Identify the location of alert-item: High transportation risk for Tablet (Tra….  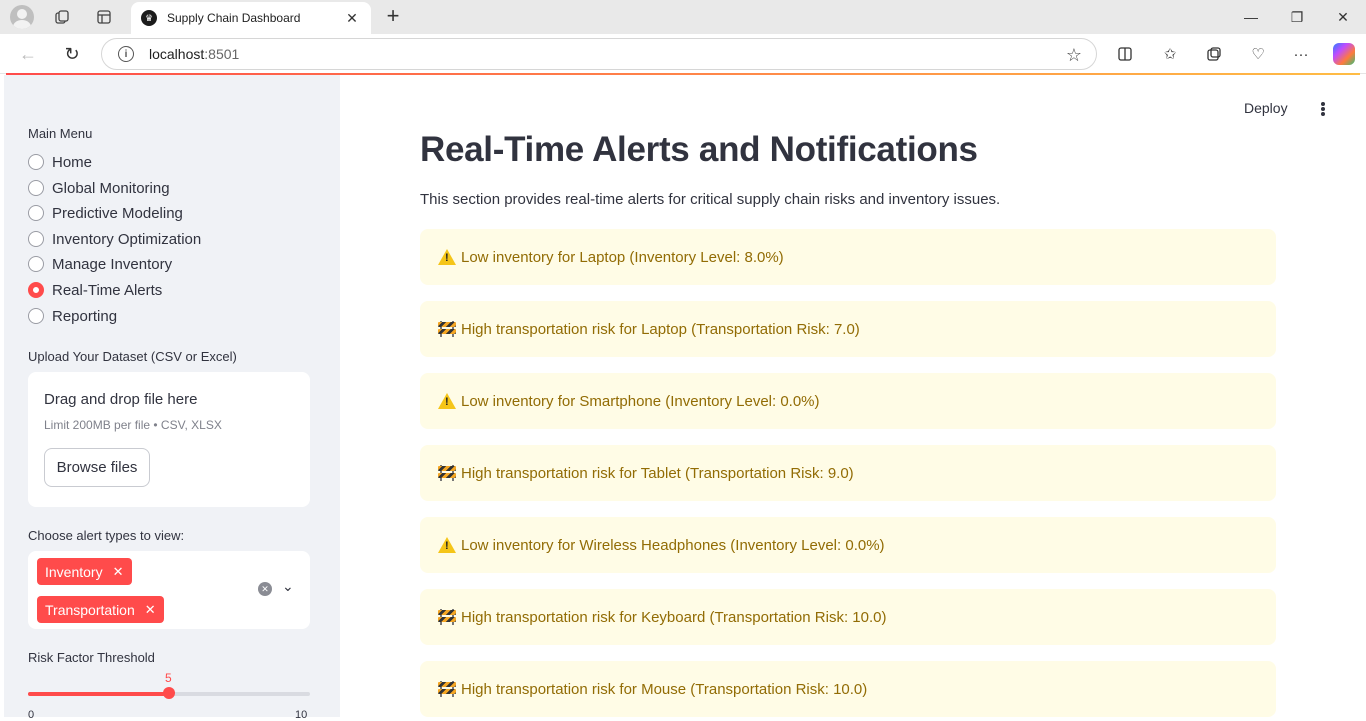
(848, 473).